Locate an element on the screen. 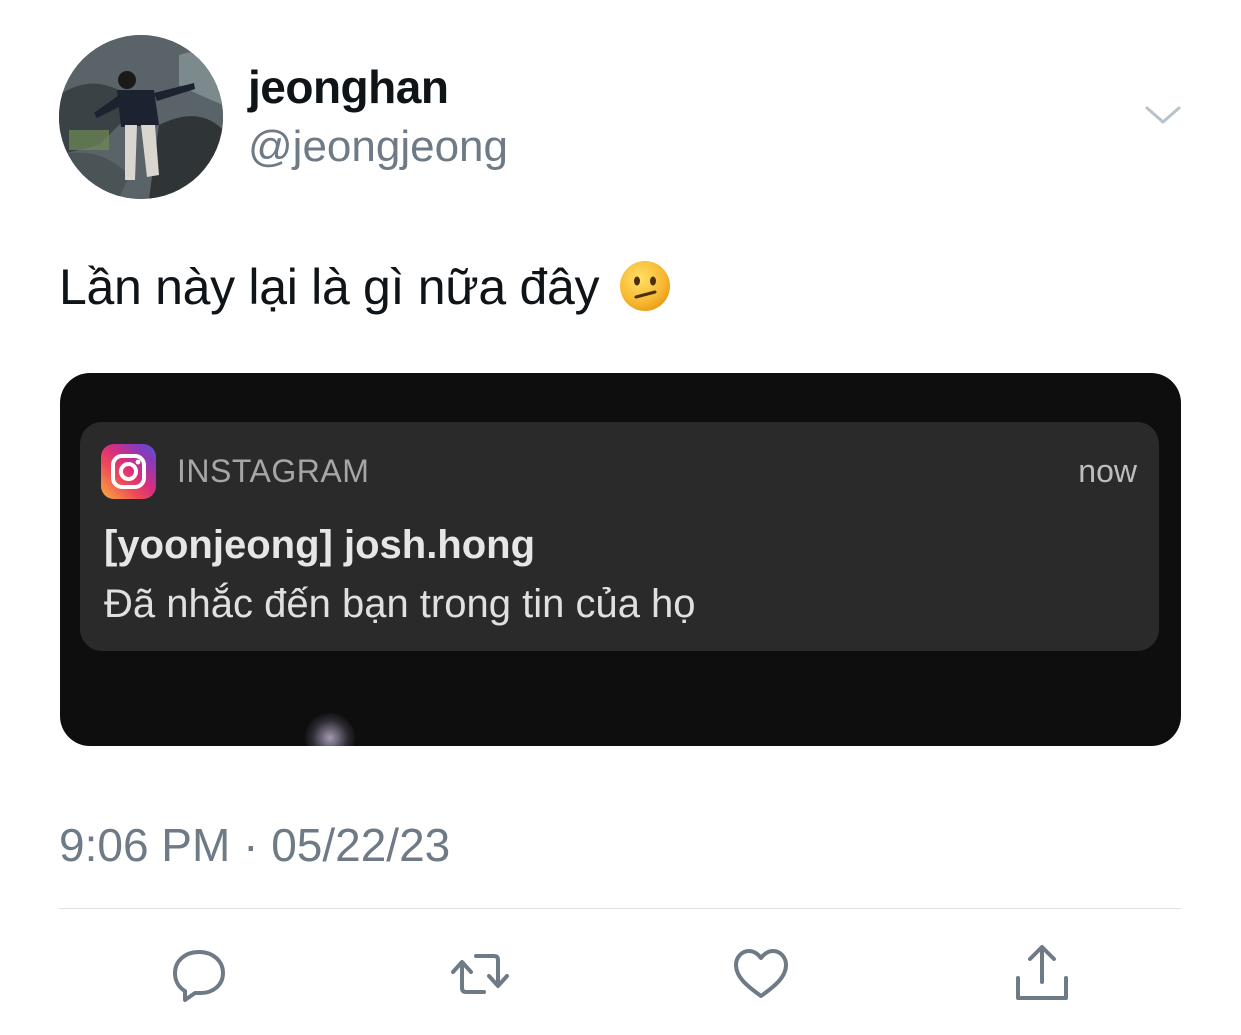 The height and width of the screenshot is (1035, 1241). notification-app-name: INSTAGRAM is located at coordinates (273, 471).